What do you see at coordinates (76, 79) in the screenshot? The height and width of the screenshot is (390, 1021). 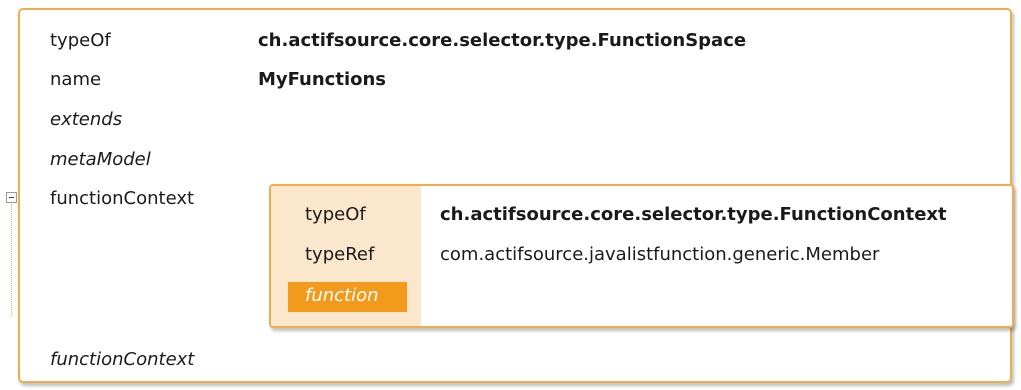 I see `name-label: name` at bounding box center [76, 79].